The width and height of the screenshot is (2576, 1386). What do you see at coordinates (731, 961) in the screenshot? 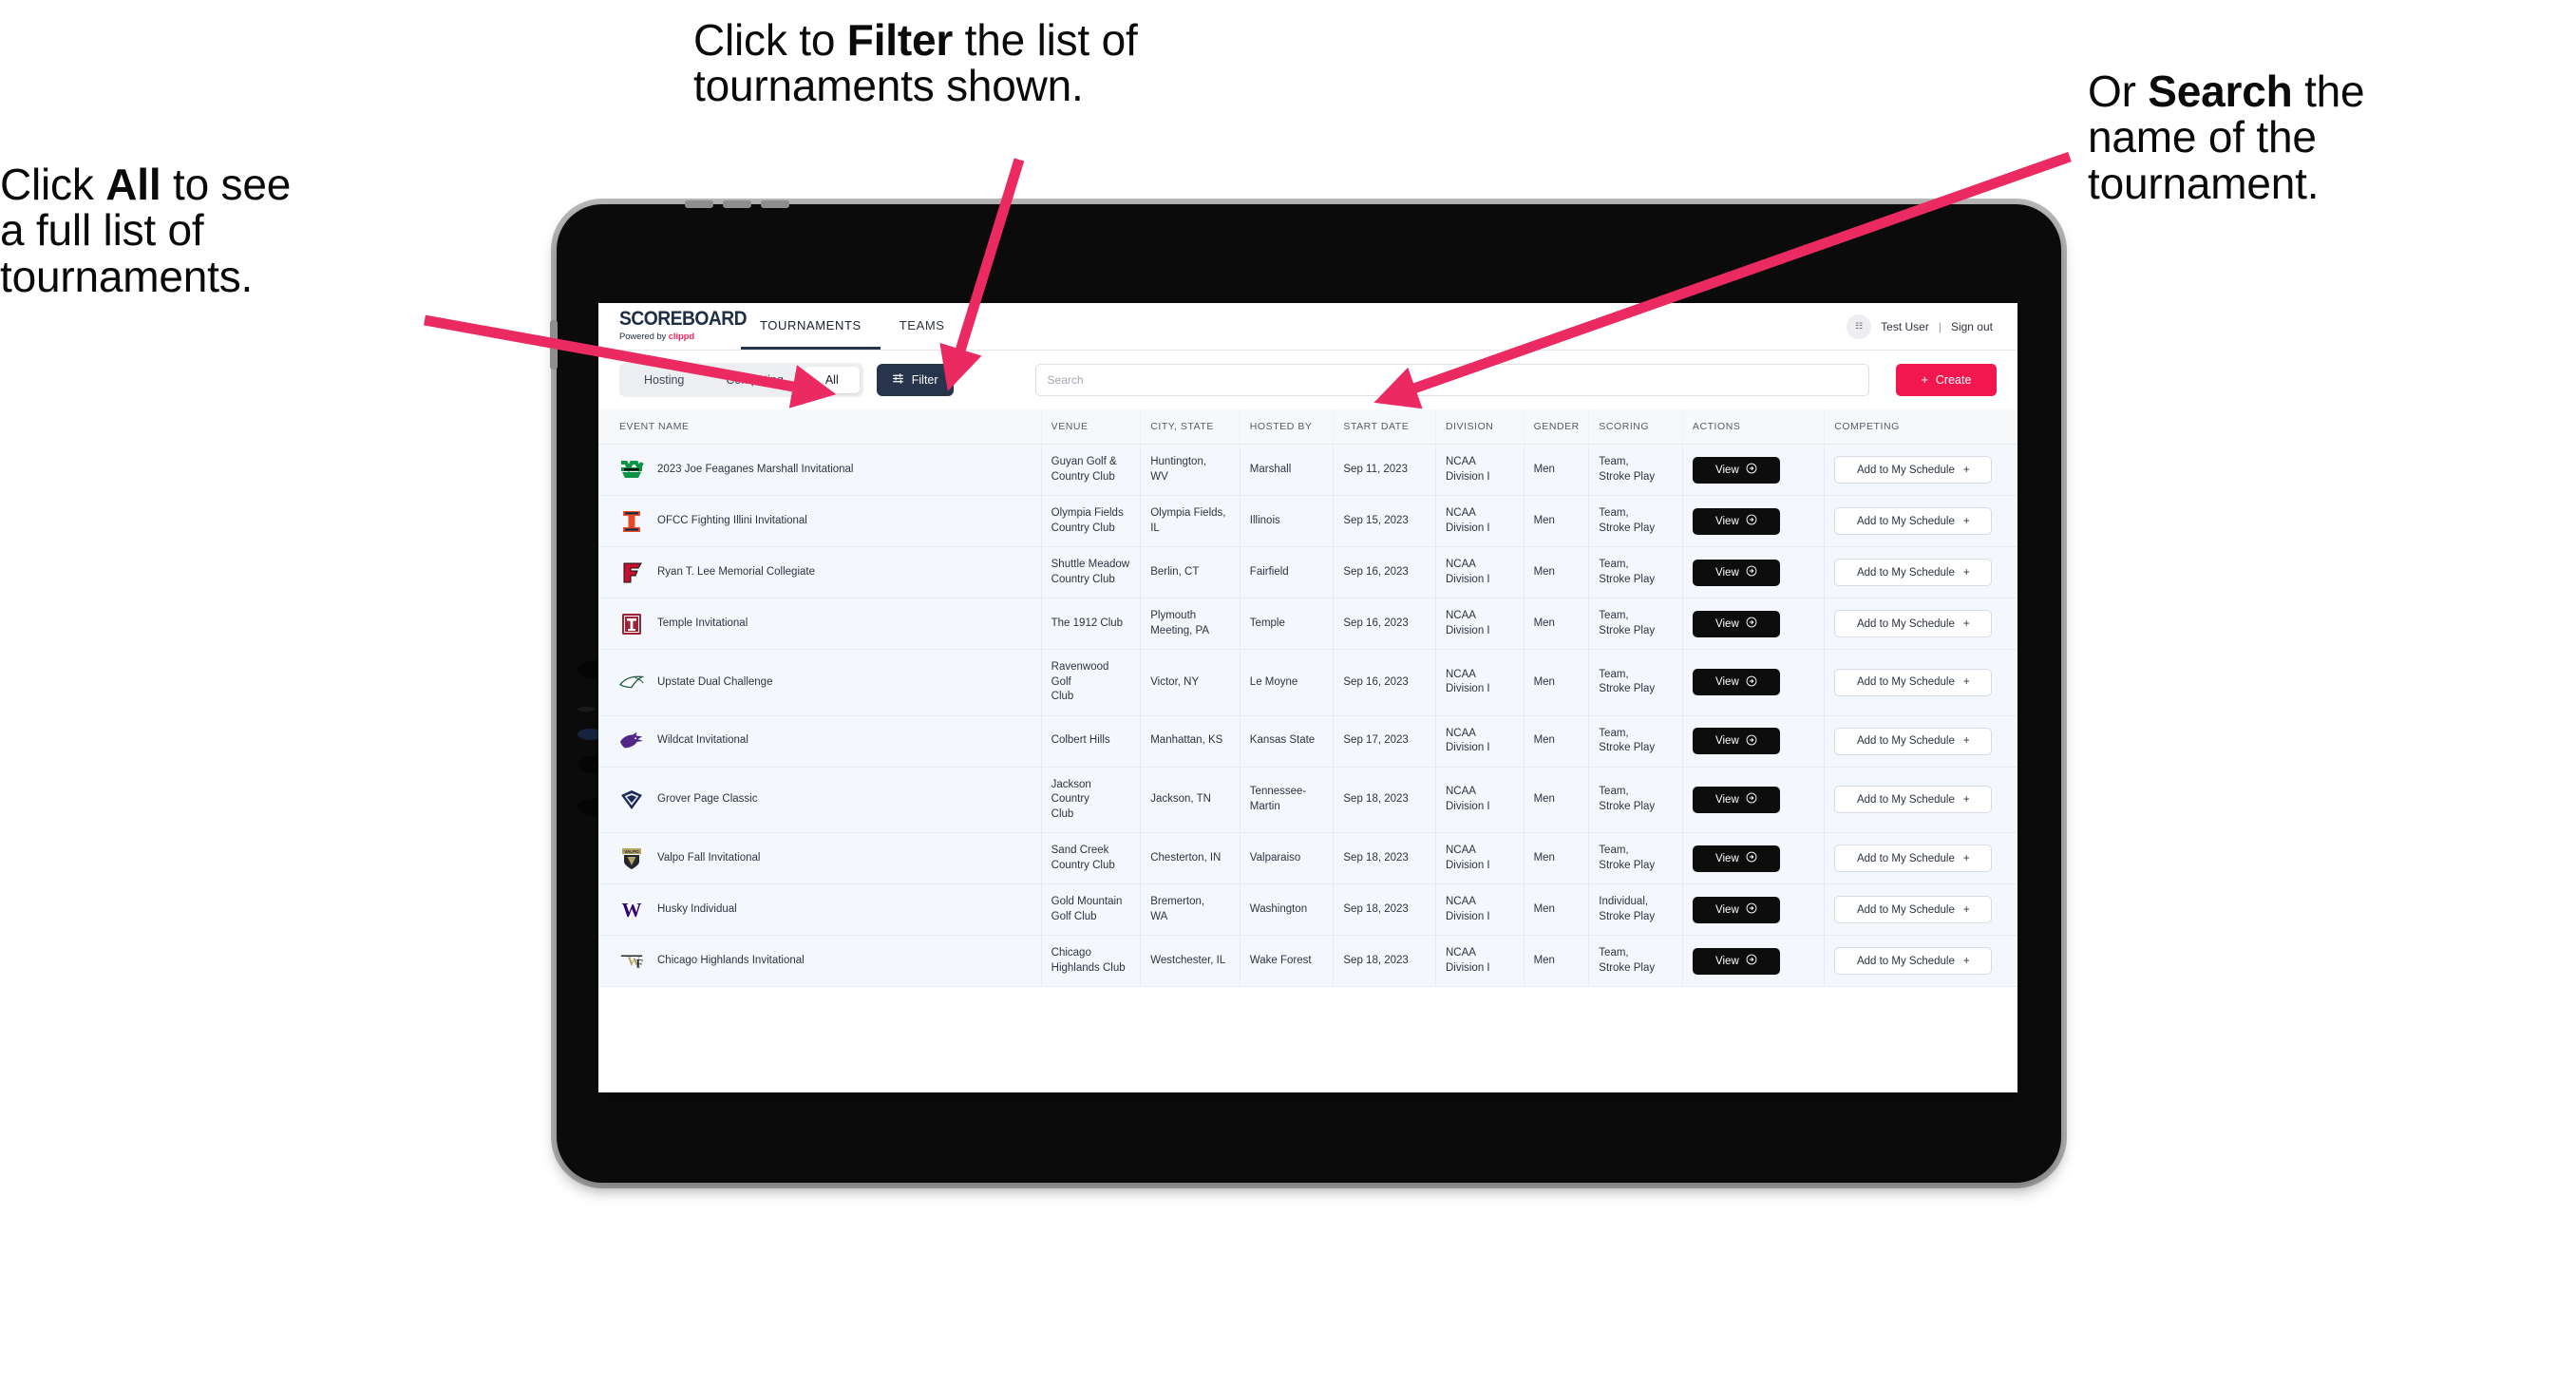
I see `event-name-text: Chicago Highlands Invitational` at bounding box center [731, 961].